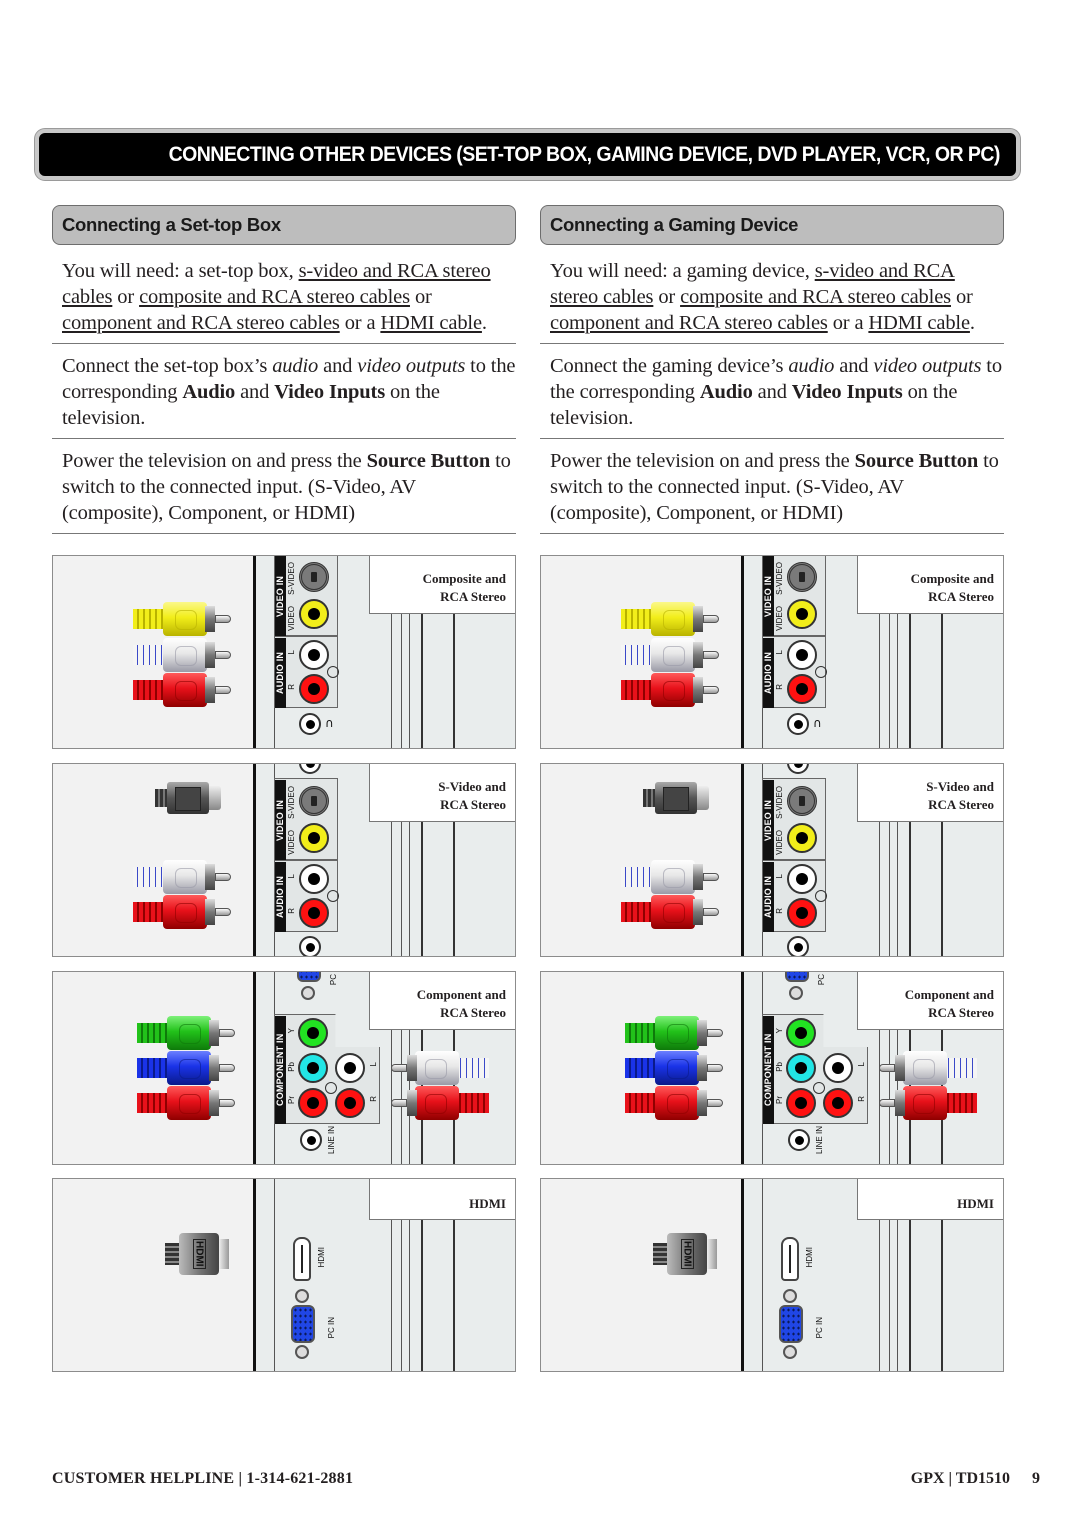 The image size is (1080, 1527). I want to click on diagram-caption: Composite and RCA Stereo, so click(930, 585).